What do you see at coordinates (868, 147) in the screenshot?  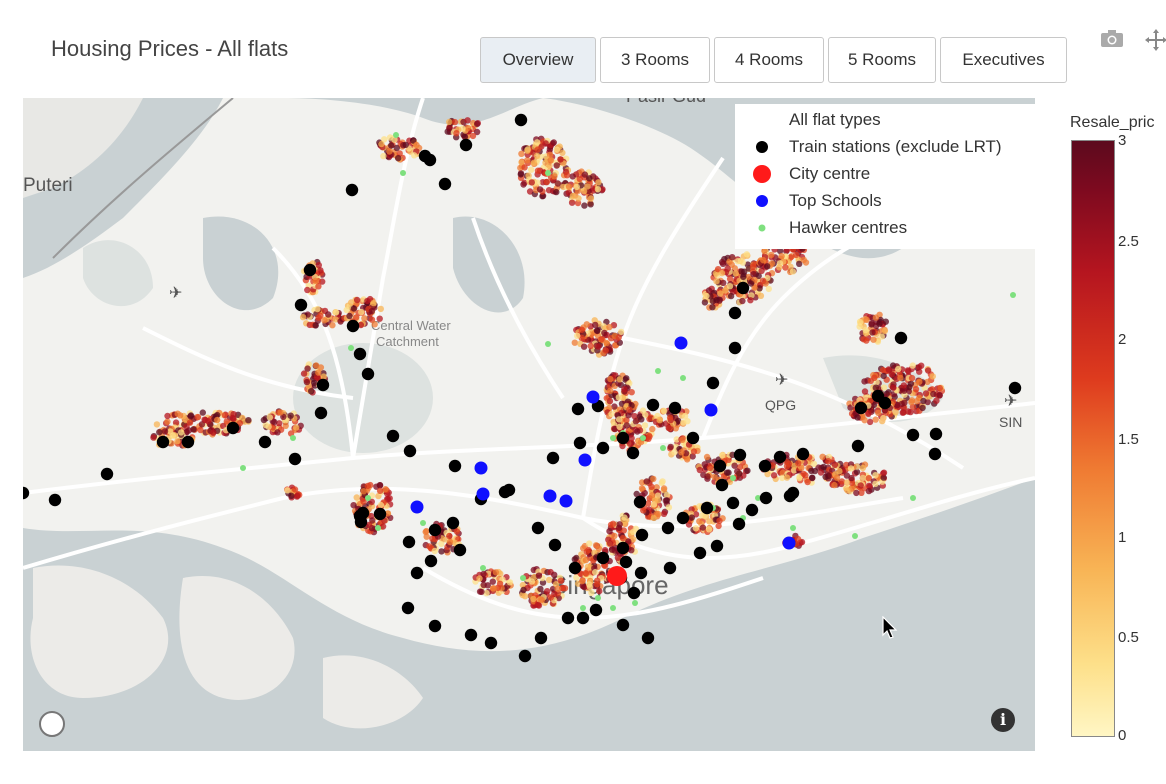 I see `legend-item-train-stations: Train stations (exclude LRT)` at bounding box center [868, 147].